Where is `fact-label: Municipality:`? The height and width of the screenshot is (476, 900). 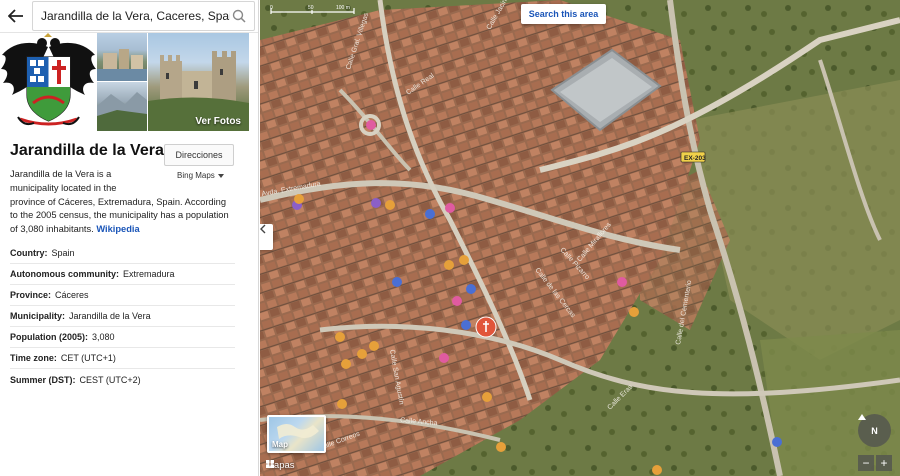
fact-label: Municipality: is located at coordinates (38, 316).